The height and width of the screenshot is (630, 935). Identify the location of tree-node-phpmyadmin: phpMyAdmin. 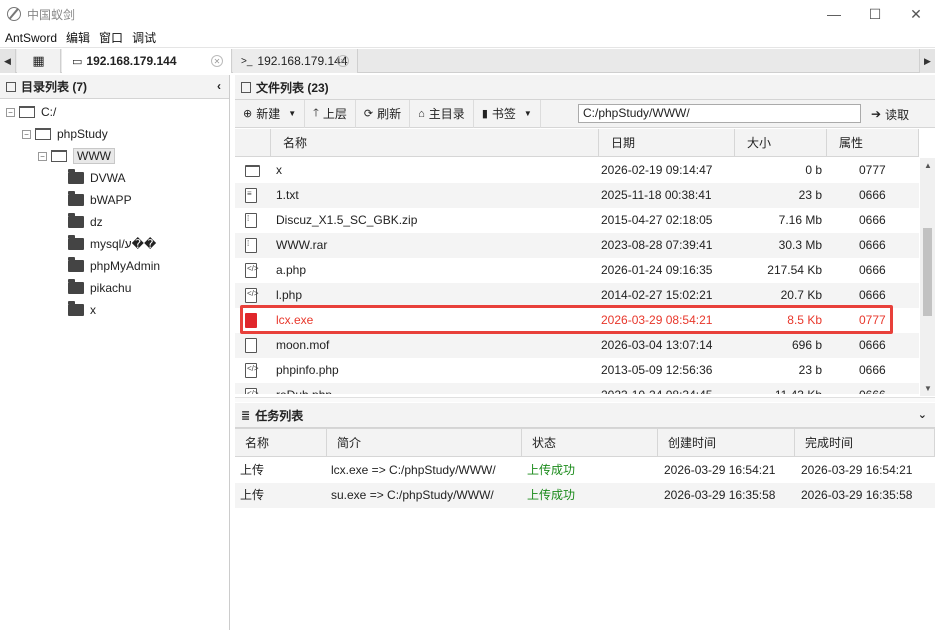
(114, 266).